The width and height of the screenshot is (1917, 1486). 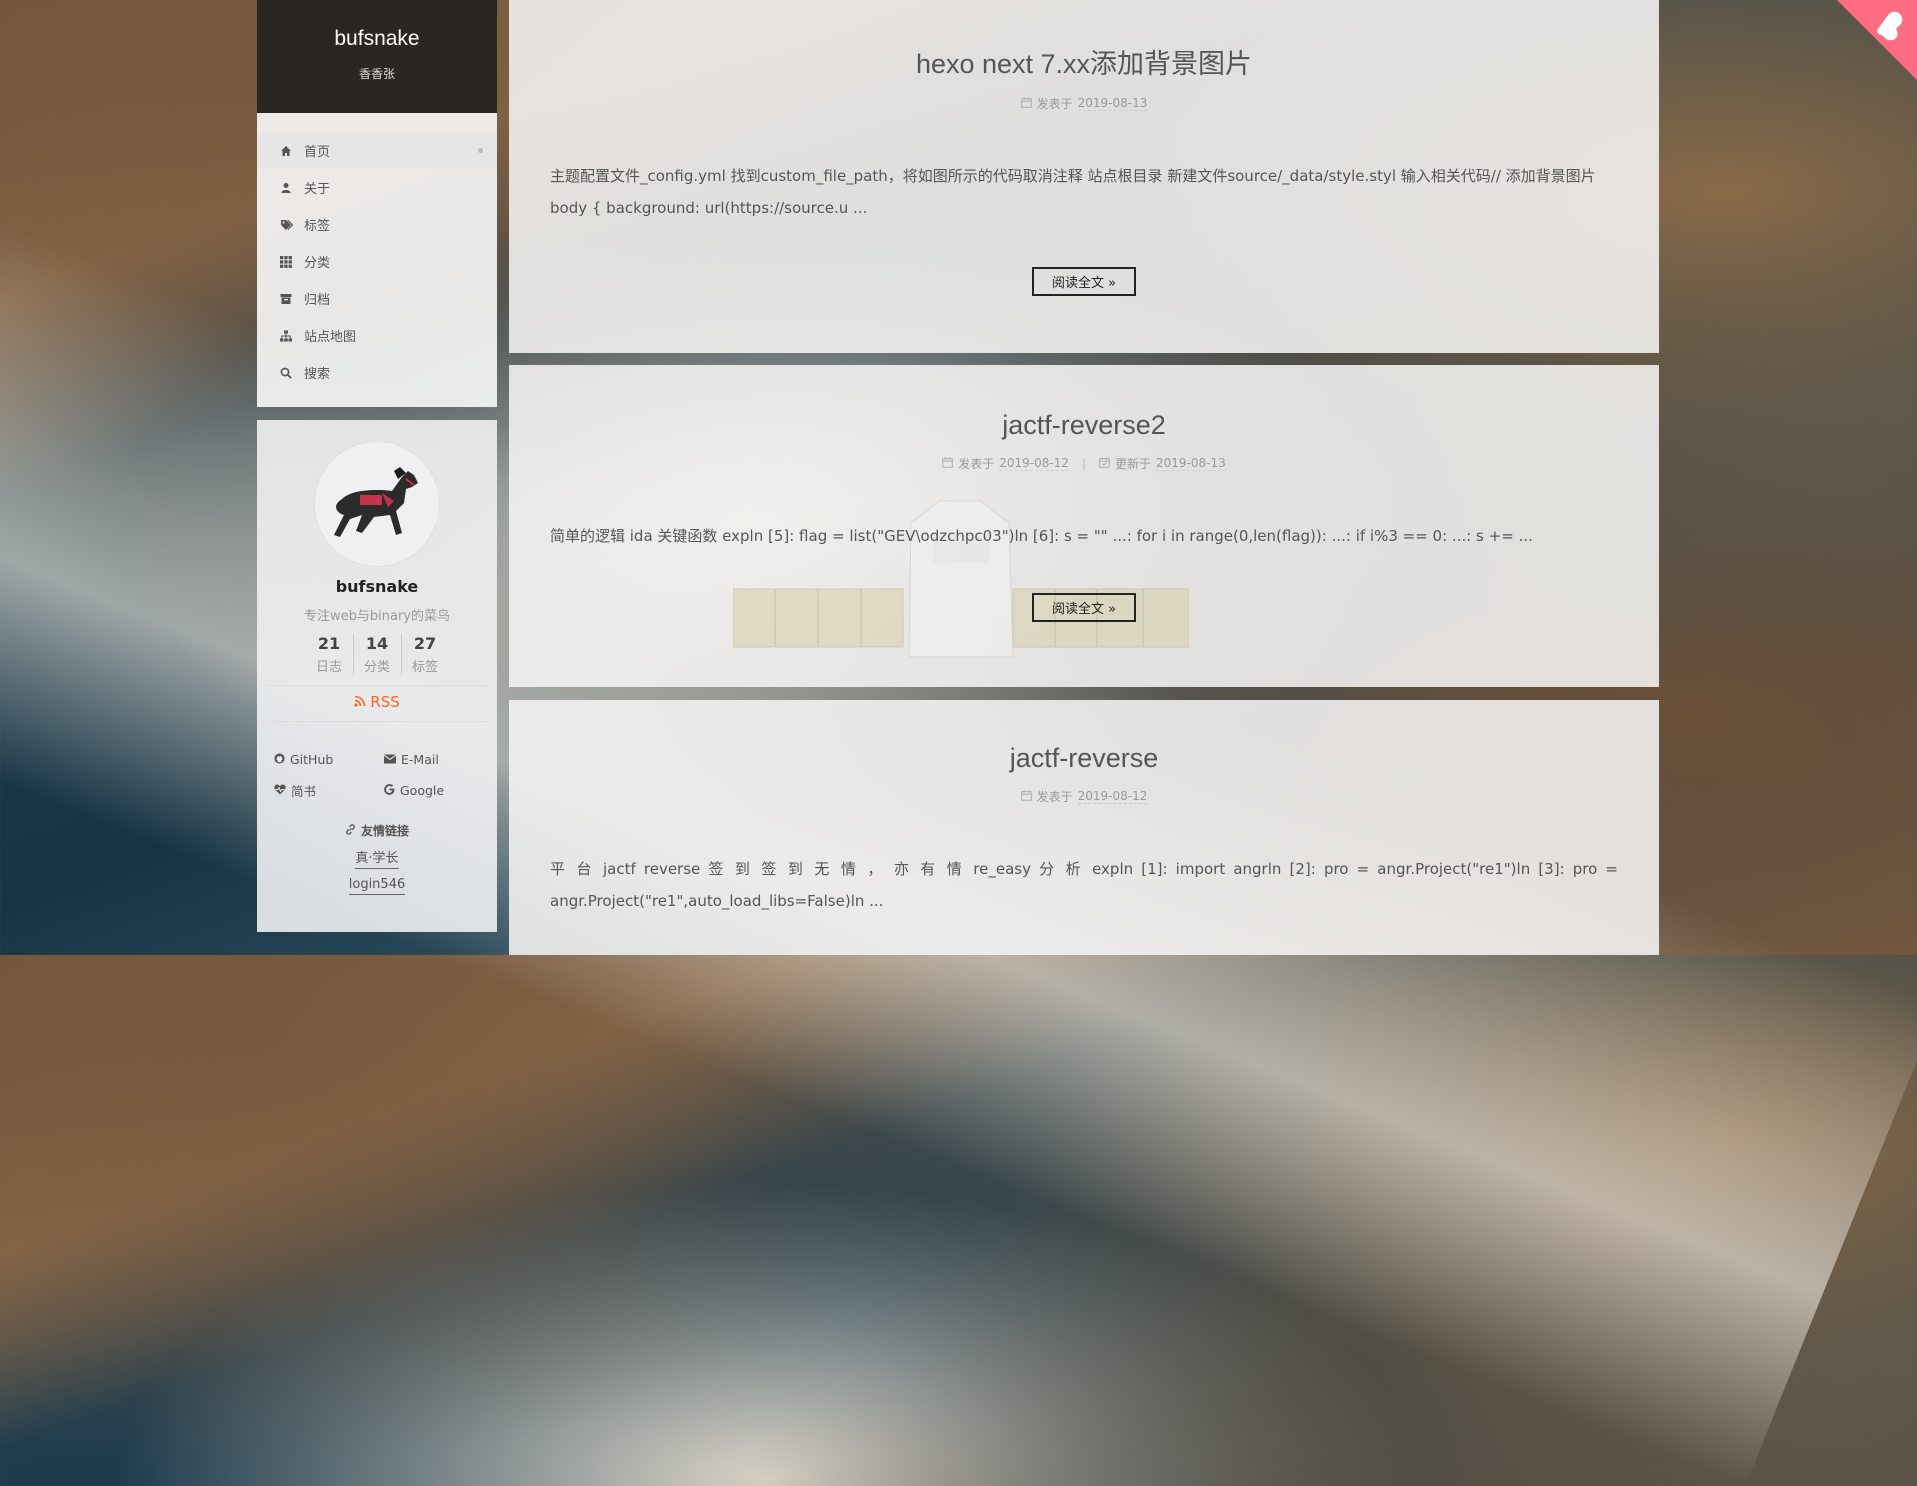 I want to click on home-icon, so click(x=286, y=151).